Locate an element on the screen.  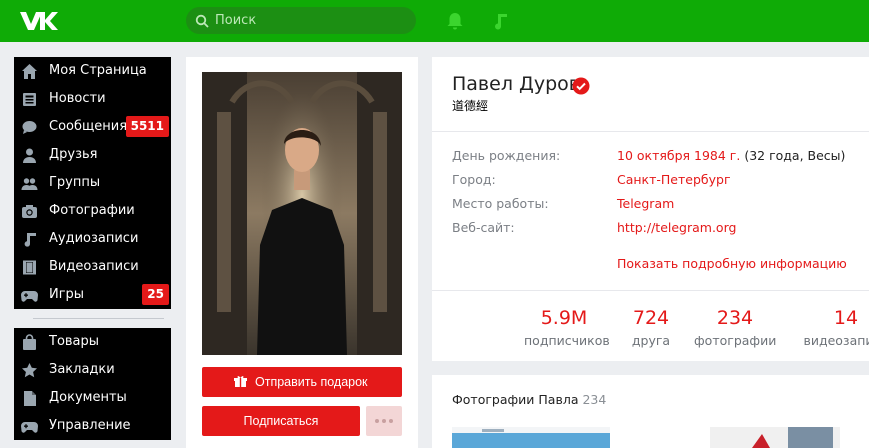
news-icon is located at coordinates (29, 99).